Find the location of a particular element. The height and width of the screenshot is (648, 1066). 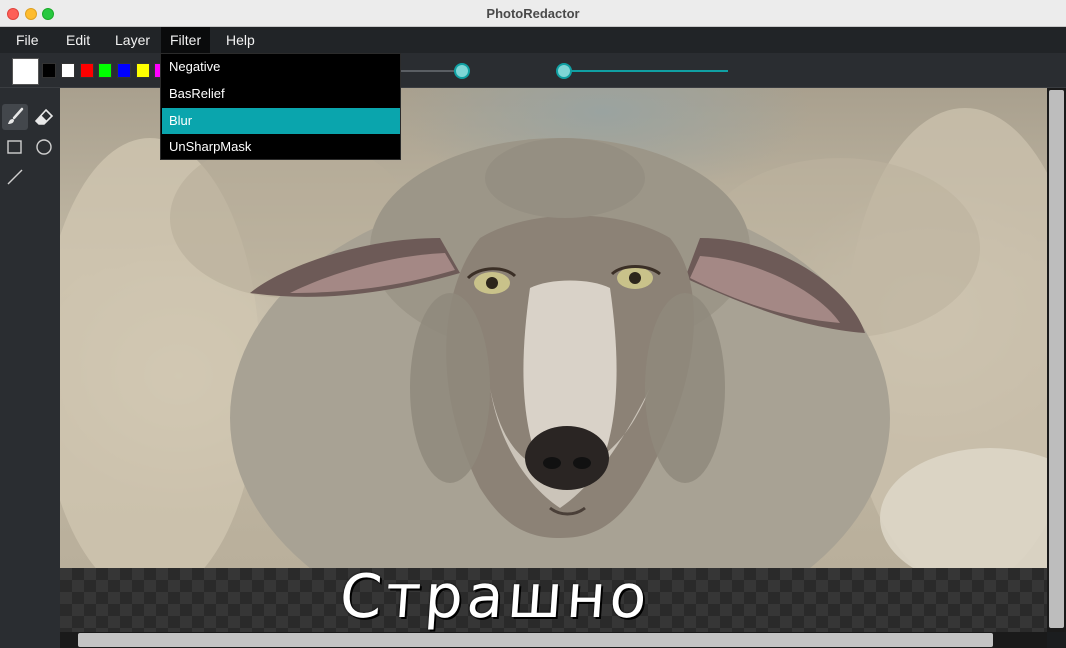

menu-layer: Layer is located at coordinates (132, 40).